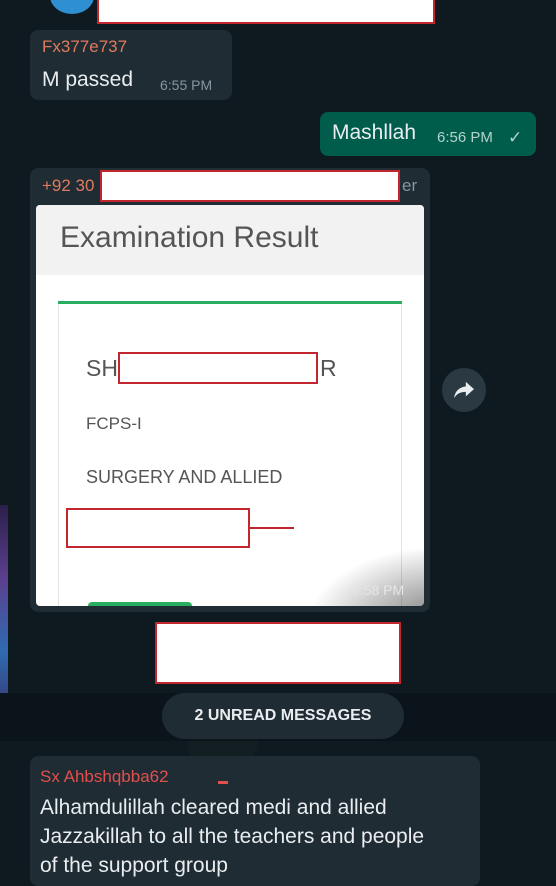 The height and width of the screenshot is (886, 556). Describe the element at coordinates (68, 186) in the screenshot. I see `message-sender-prefix: +92 30` at that location.